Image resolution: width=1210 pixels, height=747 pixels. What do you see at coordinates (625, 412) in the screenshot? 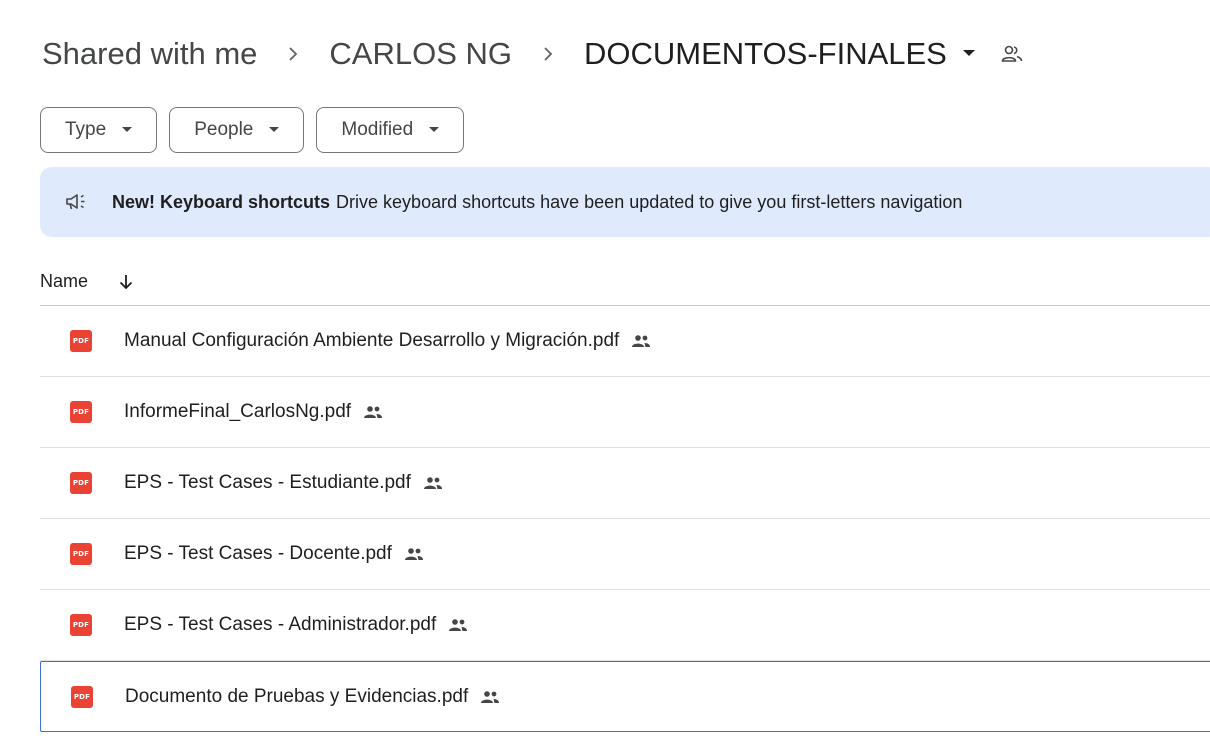
I see `file-row: PDF InformeFinal_CarlosNg.pdf` at bounding box center [625, 412].